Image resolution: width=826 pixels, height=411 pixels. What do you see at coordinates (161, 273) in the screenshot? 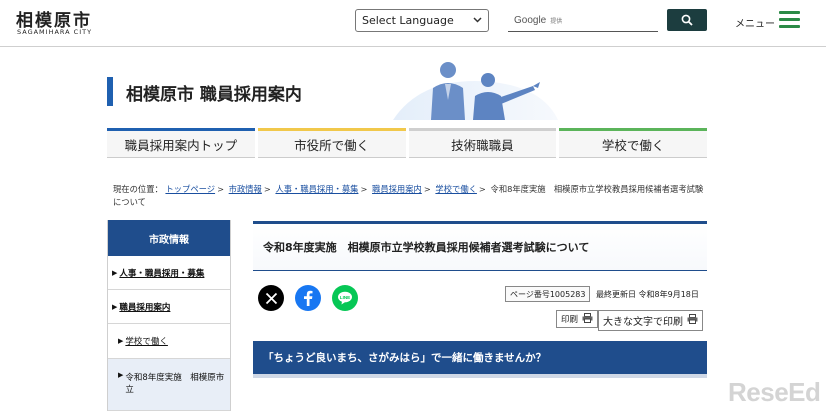
I see `sidebar-item-label: 人事・職員採用・募集` at bounding box center [161, 273].